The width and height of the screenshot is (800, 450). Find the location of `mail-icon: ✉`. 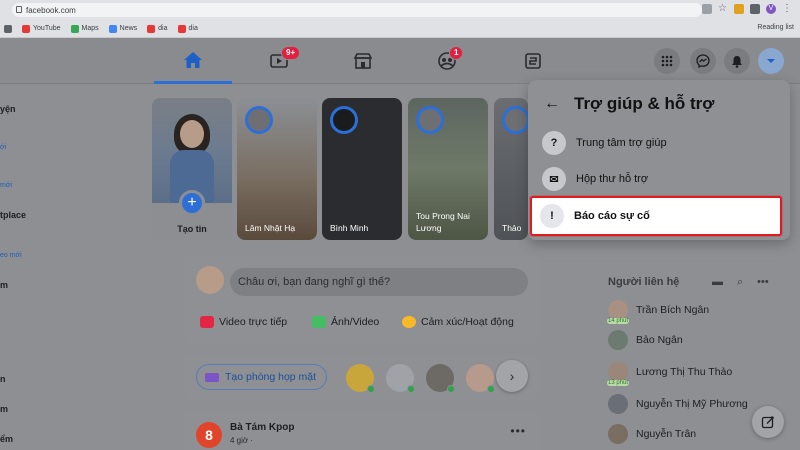

mail-icon: ✉ is located at coordinates (554, 179).